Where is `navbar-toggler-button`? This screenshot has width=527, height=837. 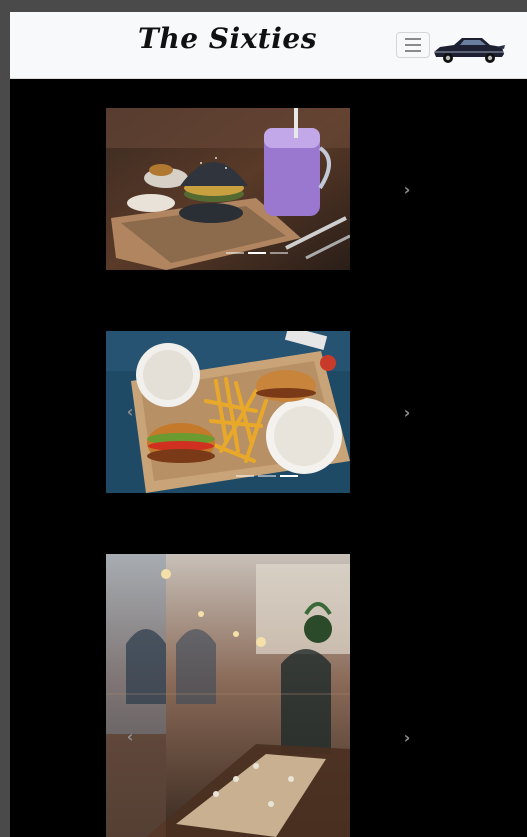 navbar-toggler-button is located at coordinates (413, 45).